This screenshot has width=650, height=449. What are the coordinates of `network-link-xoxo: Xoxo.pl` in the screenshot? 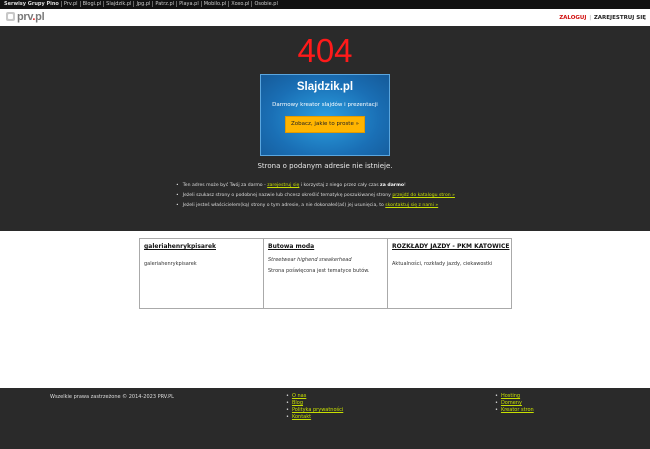 It's located at (240, 4).